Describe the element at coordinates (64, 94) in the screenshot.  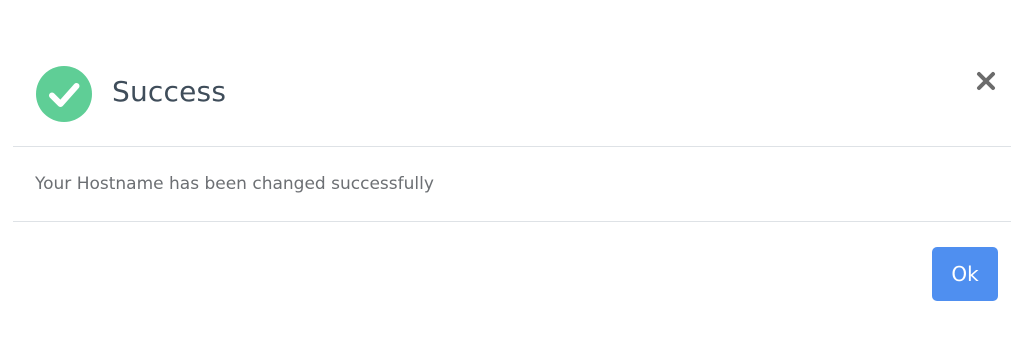
I see `check-circle-icon` at that location.